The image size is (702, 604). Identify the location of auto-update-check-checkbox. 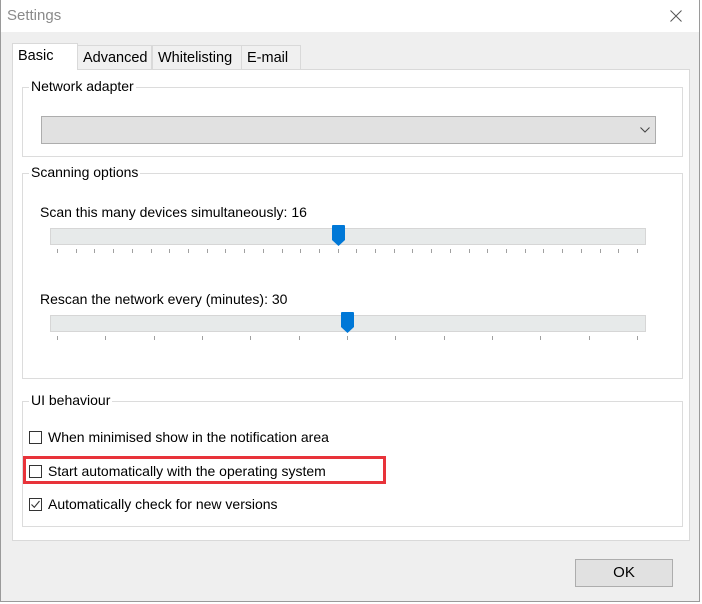
(35, 504).